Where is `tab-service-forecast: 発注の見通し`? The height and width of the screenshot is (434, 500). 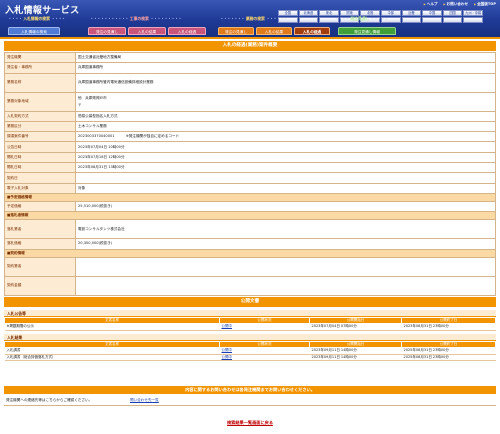
tab-service-forecast: 発注の見通し is located at coordinates (236, 31).